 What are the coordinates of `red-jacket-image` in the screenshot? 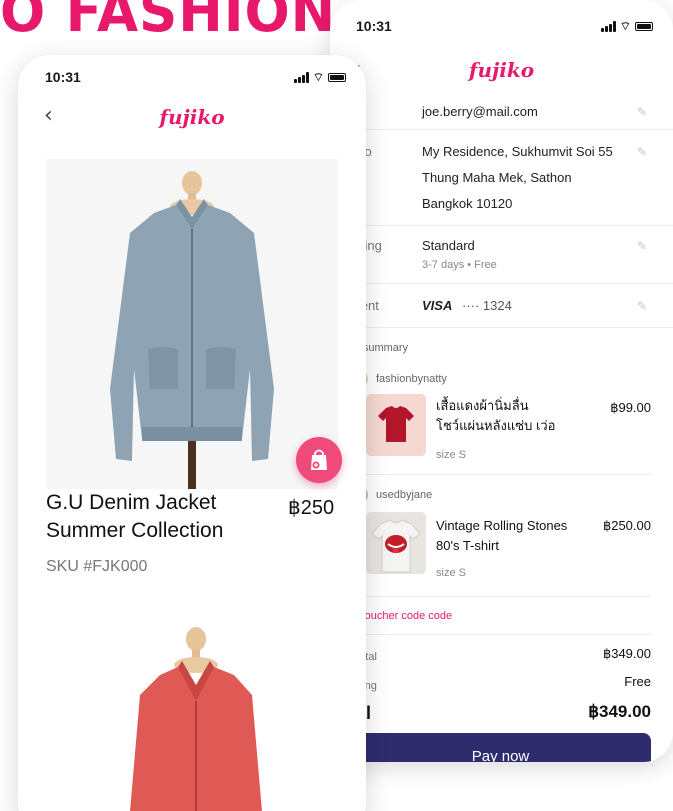 It's located at (196, 719).